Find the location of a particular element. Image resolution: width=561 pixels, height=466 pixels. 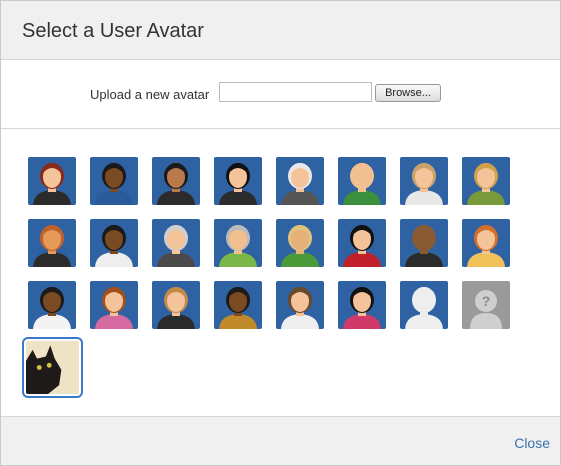

avatar-man-orange-hair is located at coordinates (52, 243).